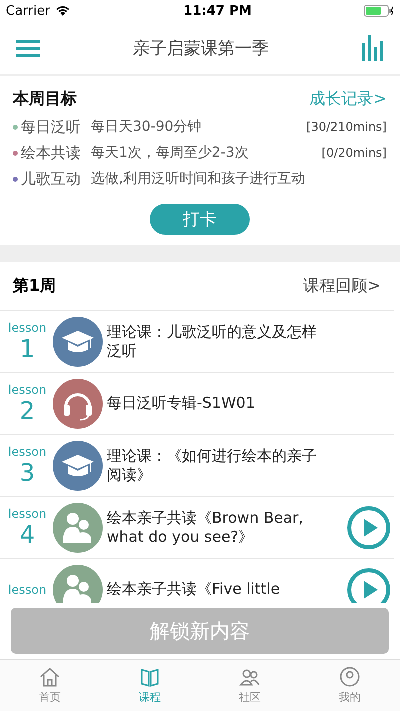 This screenshot has width=400, height=711. I want to click on lesson-row: lesson 1 理论课：儿歌泛听的意义及怎样泛听, so click(197, 342).